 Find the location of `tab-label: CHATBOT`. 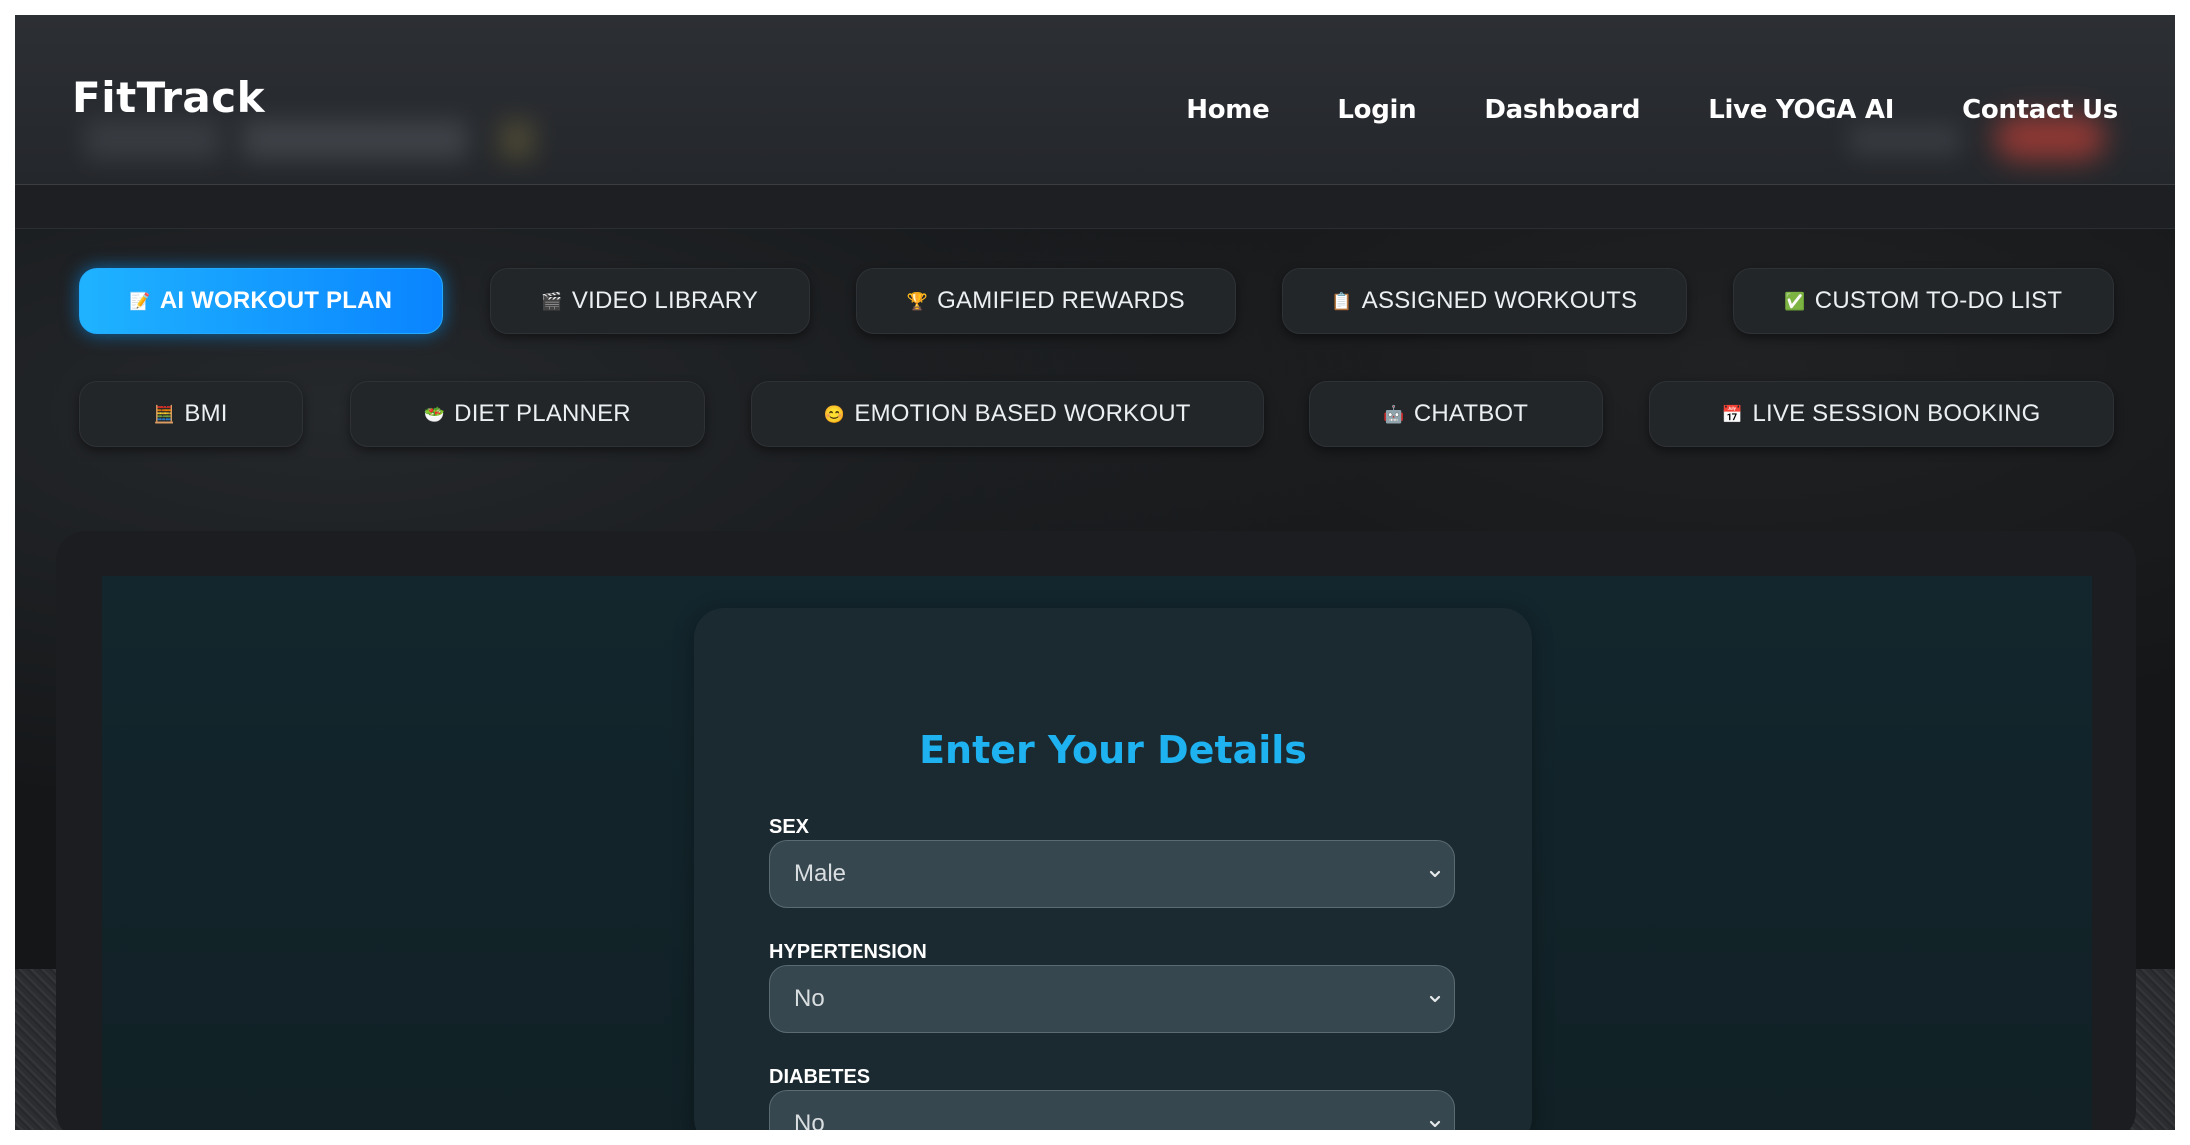

tab-label: CHATBOT is located at coordinates (1471, 413).